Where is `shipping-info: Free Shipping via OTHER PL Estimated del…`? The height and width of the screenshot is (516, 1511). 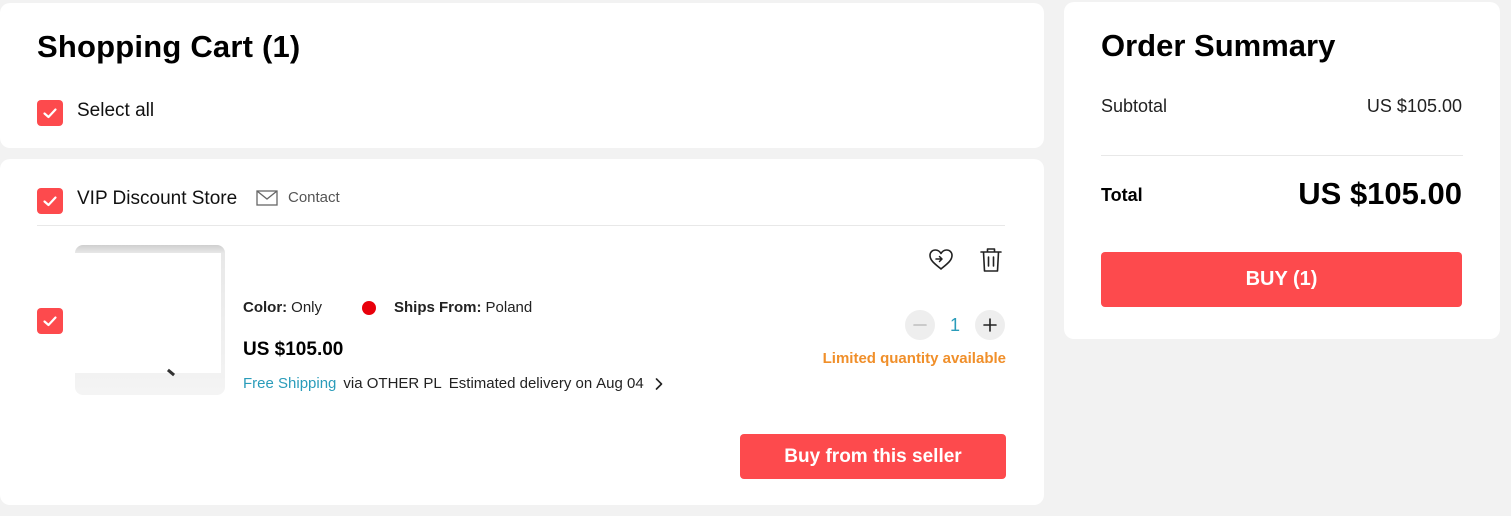
shipping-info: Free Shipping via OTHER PL Estimated del… is located at coordinates (454, 383).